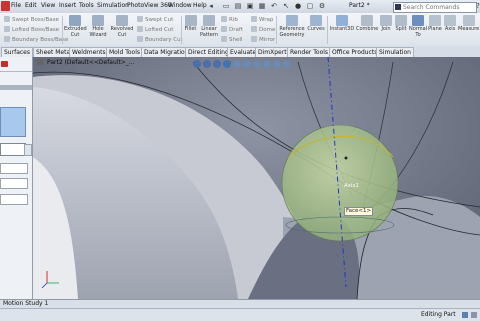  Describe the element at coordinates (435, 20) in the screenshot. I see `plane-icon` at that location.